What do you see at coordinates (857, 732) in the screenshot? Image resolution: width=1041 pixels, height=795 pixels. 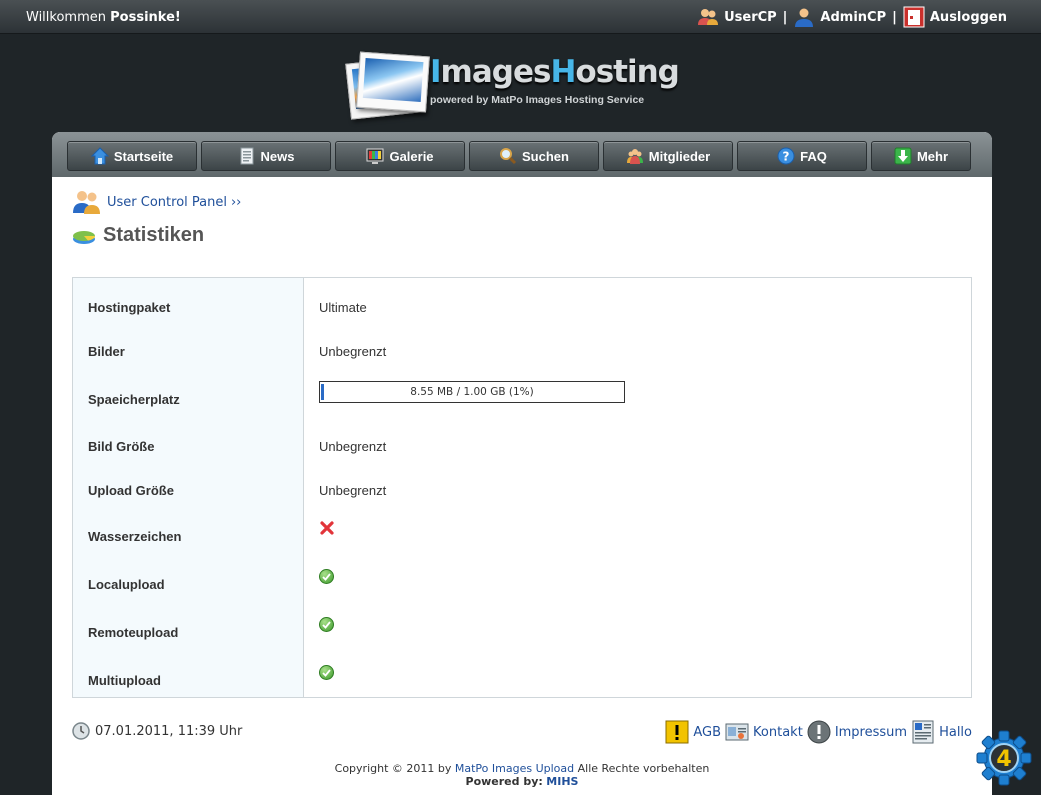 I see `impressum-link: Impressum` at bounding box center [857, 732].